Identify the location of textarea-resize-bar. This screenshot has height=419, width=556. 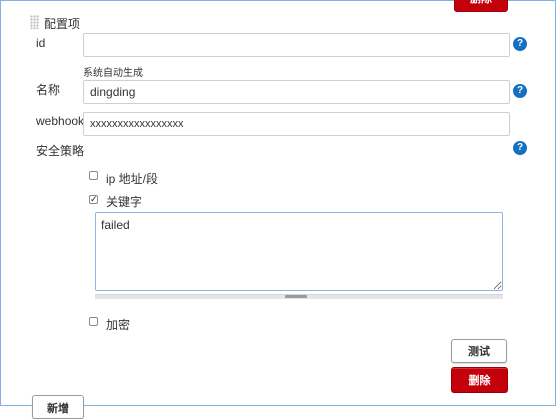
(299, 296).